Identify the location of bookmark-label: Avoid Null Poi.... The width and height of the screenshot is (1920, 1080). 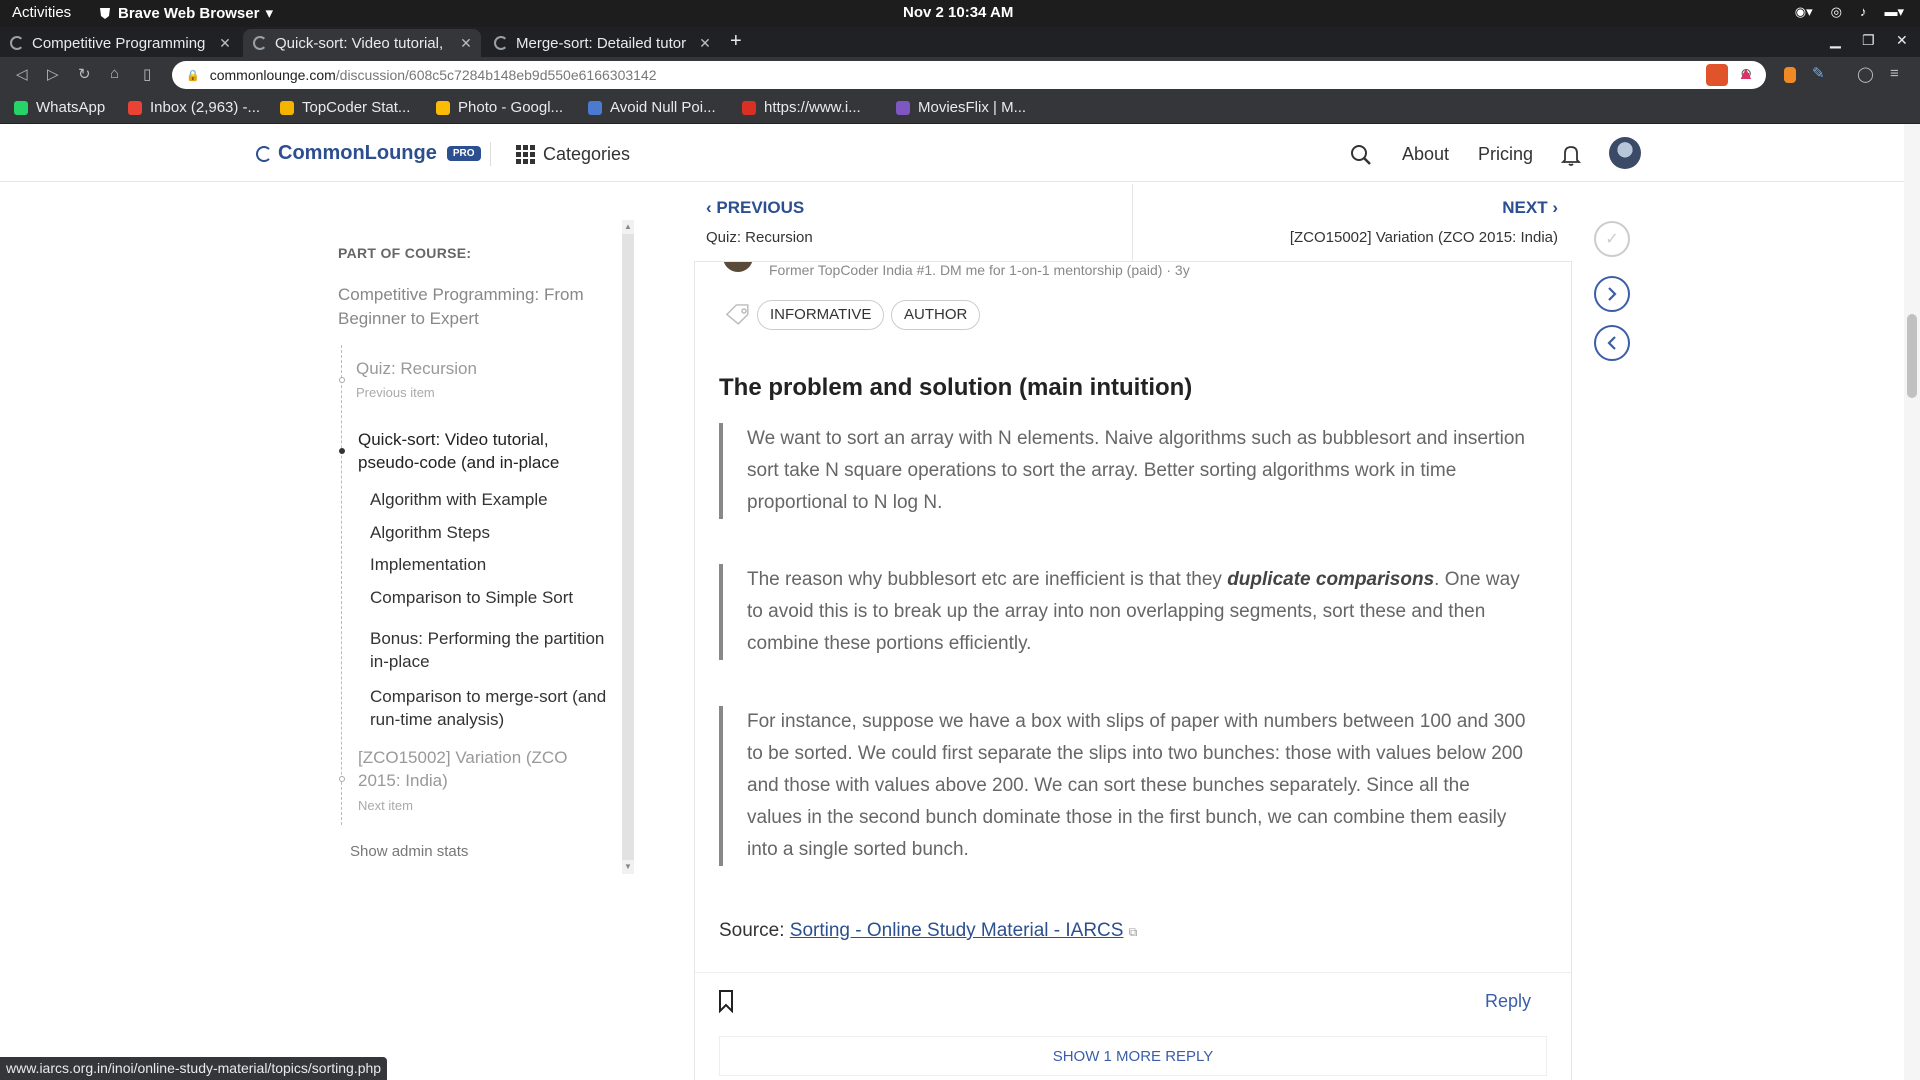
(663, 107).